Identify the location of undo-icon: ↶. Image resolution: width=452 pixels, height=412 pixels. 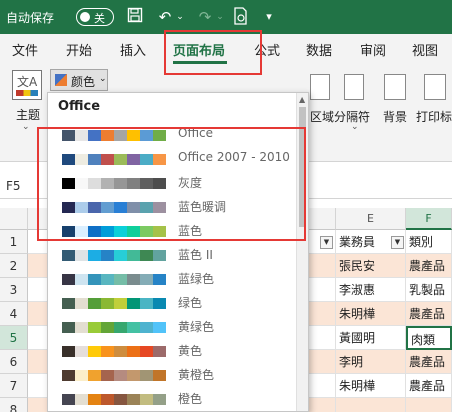
(165, 17).